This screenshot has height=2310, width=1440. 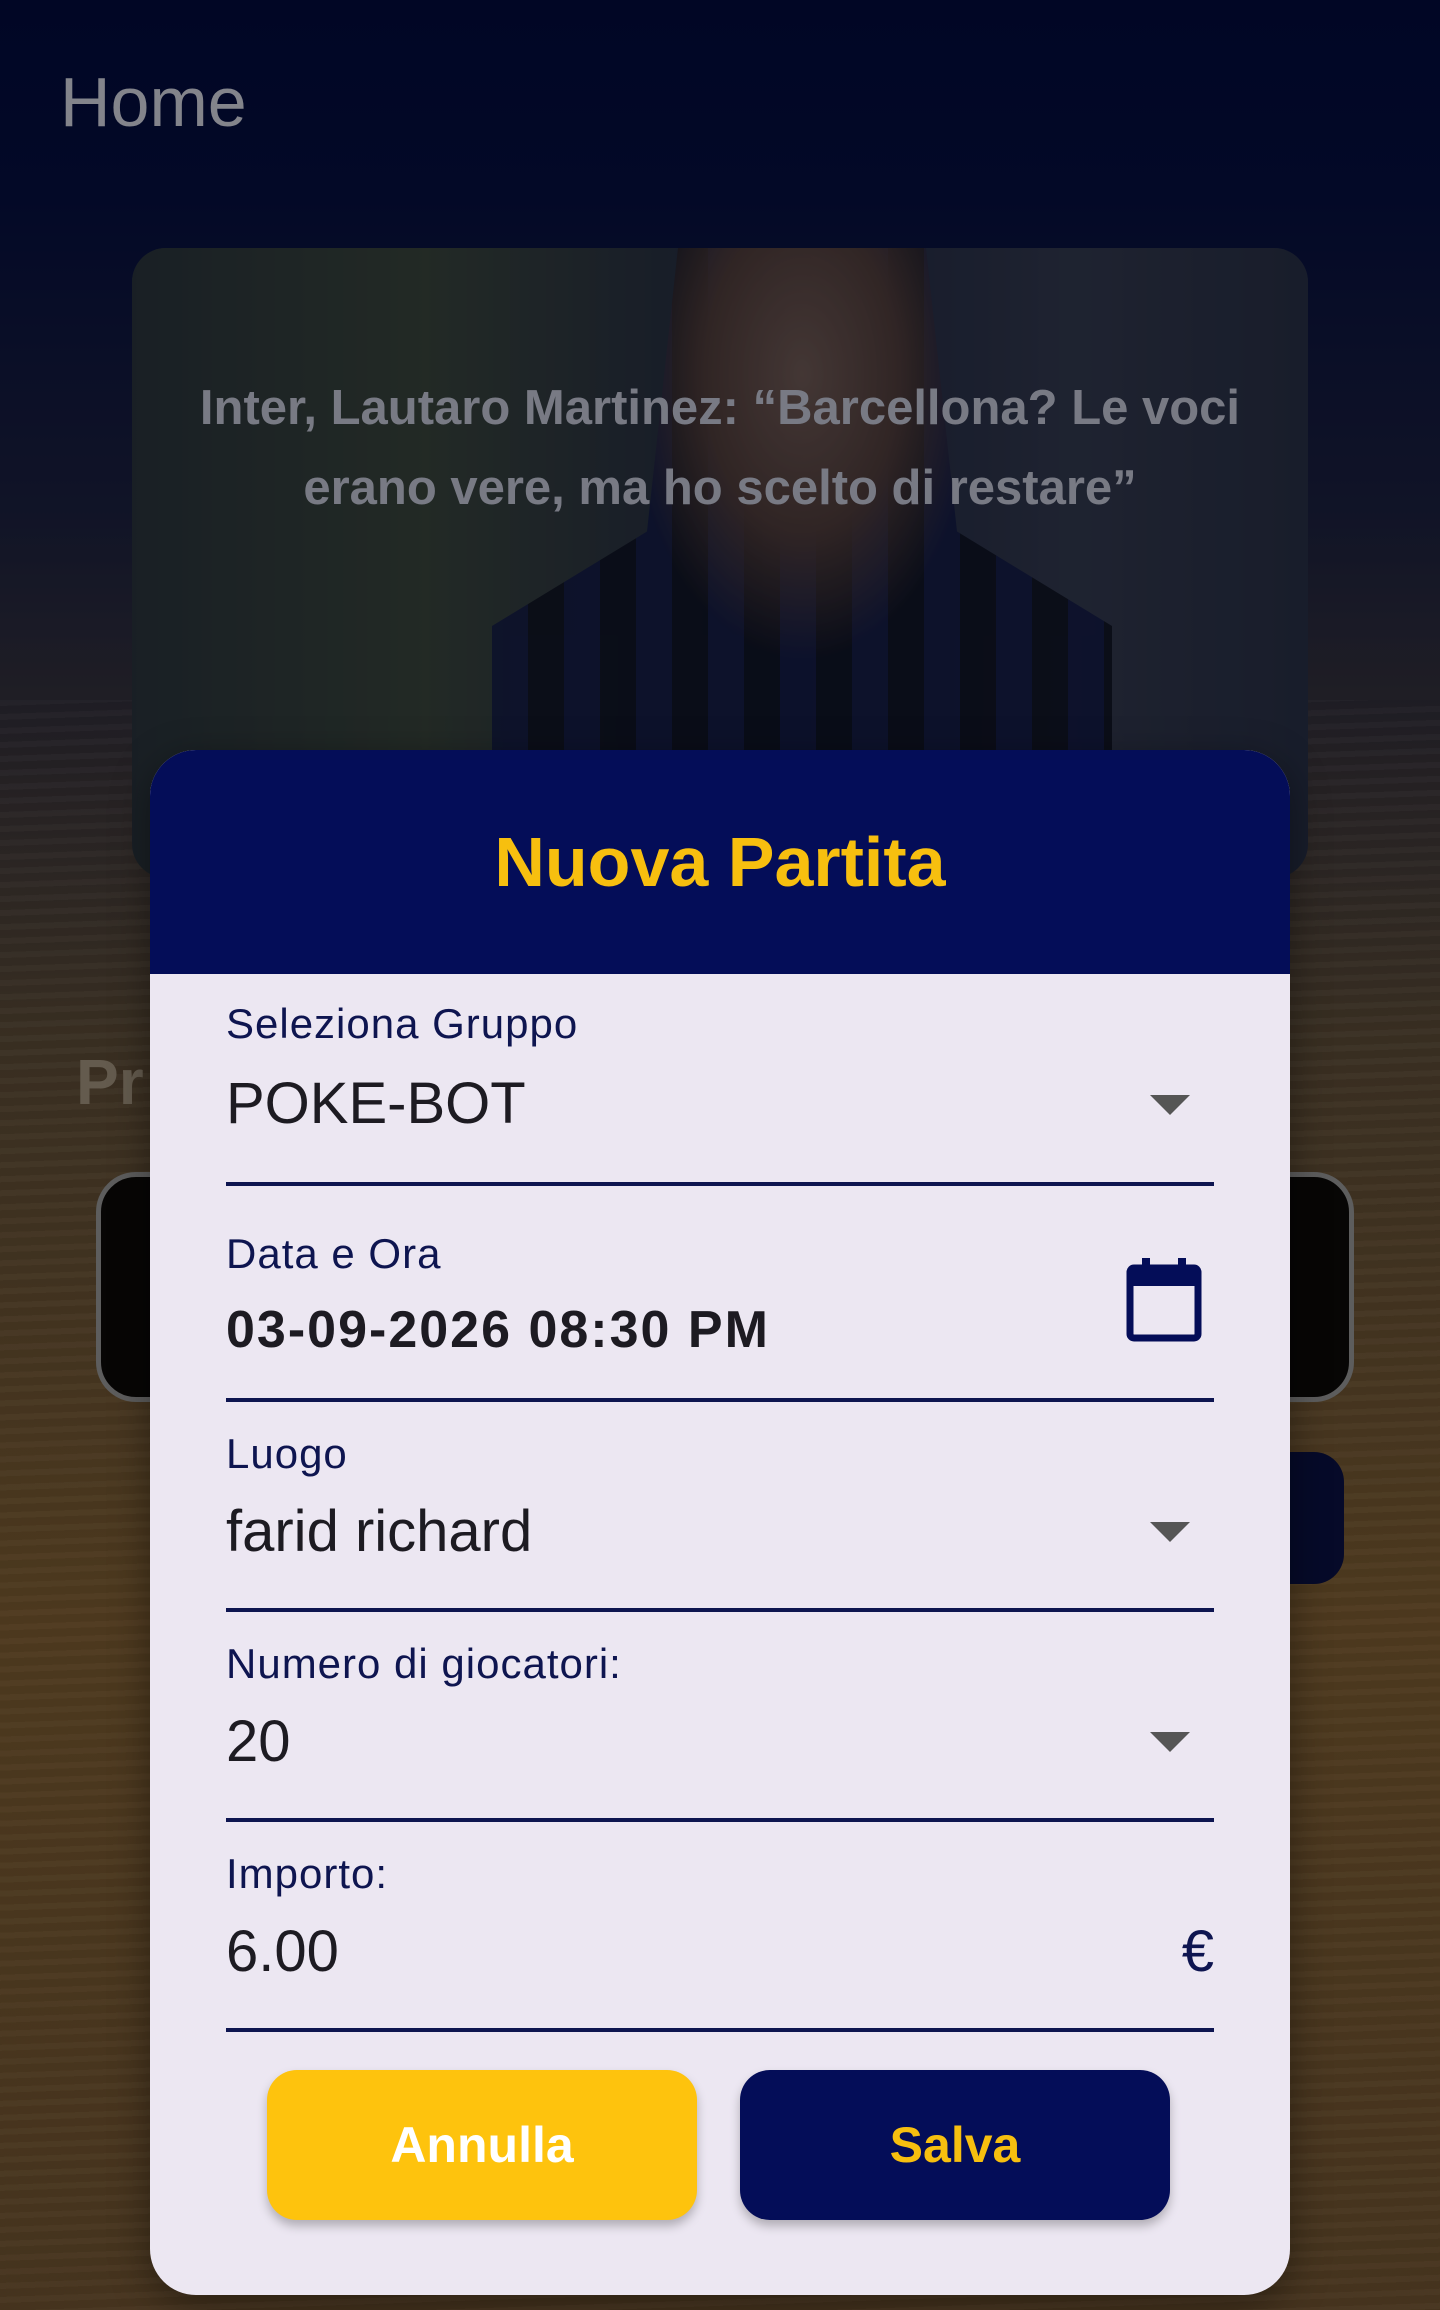 I want to click on amount-label: Importo:, so click(x=307, y=1873).